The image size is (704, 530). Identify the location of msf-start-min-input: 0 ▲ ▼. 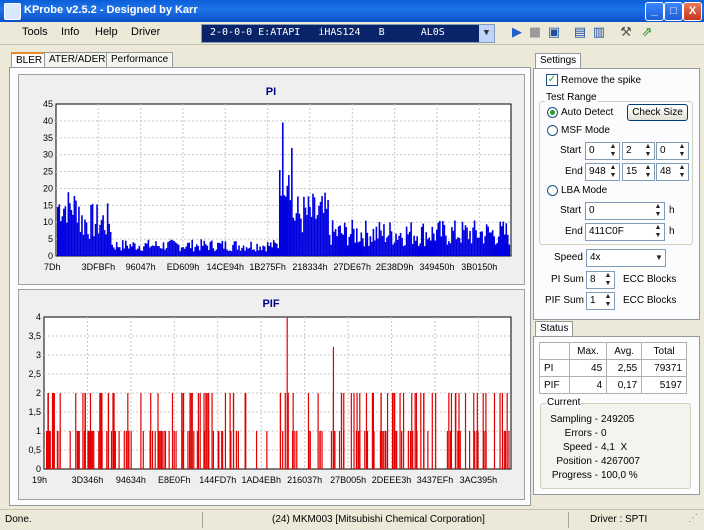
(602, 151).